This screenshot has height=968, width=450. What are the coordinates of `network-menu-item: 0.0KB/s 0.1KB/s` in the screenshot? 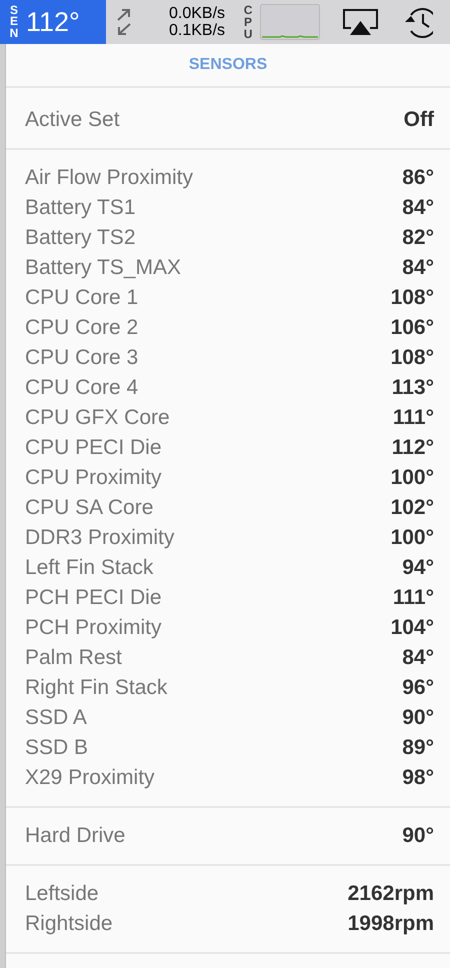 It's located at (197, 22).